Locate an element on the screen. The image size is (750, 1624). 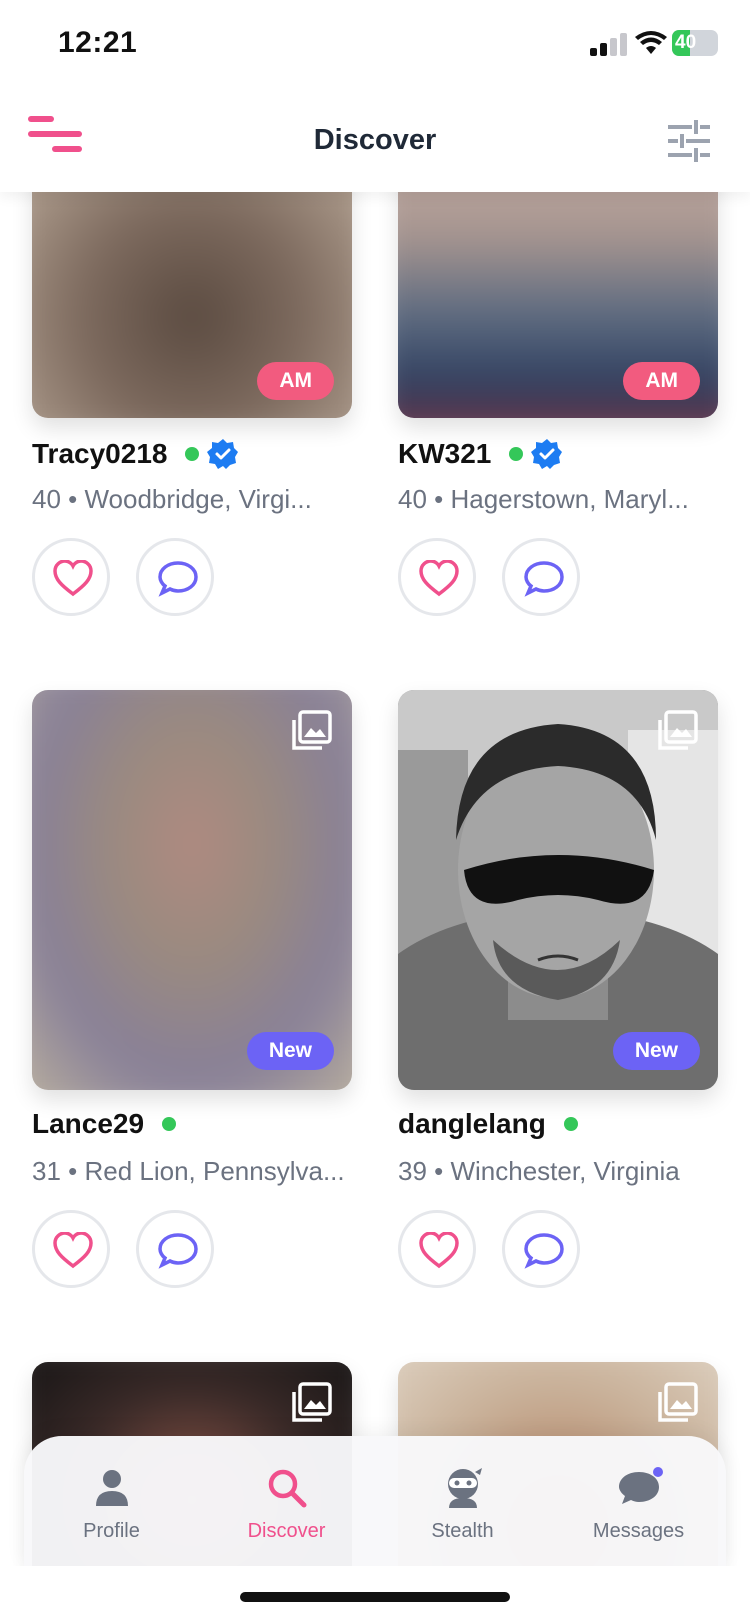
nav-label: Discover is located at coordinates (286, 1531).